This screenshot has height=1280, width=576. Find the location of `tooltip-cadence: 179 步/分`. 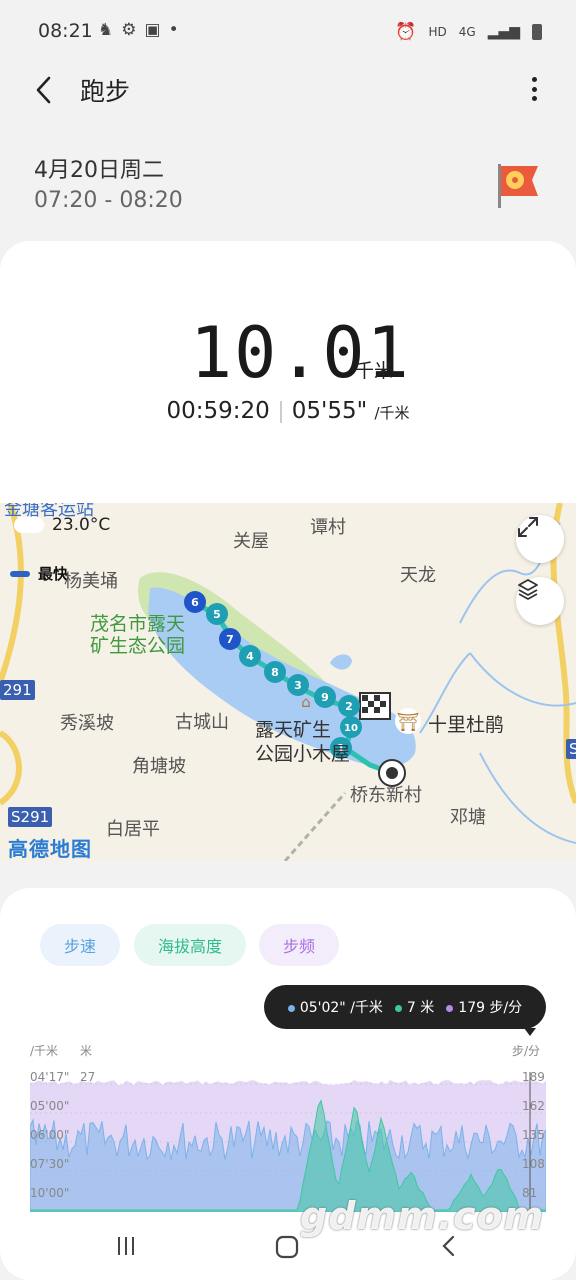

tooltip-cadence: 179 步/分 is located at coordinates (484, 1007).